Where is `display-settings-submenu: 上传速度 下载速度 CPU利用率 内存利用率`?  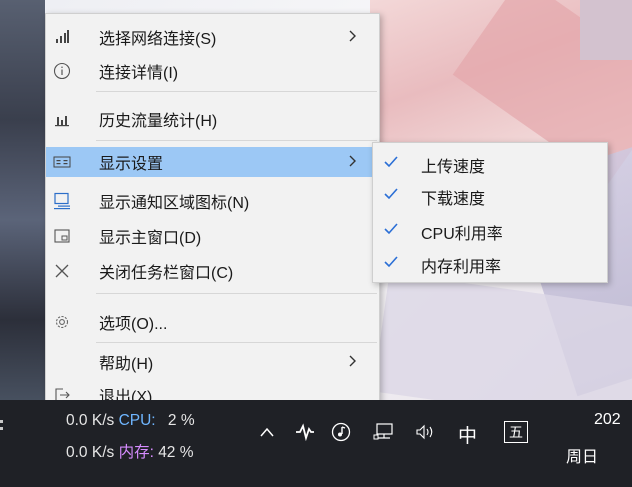
display-settings-submenu: 上传速度 下载速度 CPU利用率 内存利用率 is located at coordinates (490, 212).